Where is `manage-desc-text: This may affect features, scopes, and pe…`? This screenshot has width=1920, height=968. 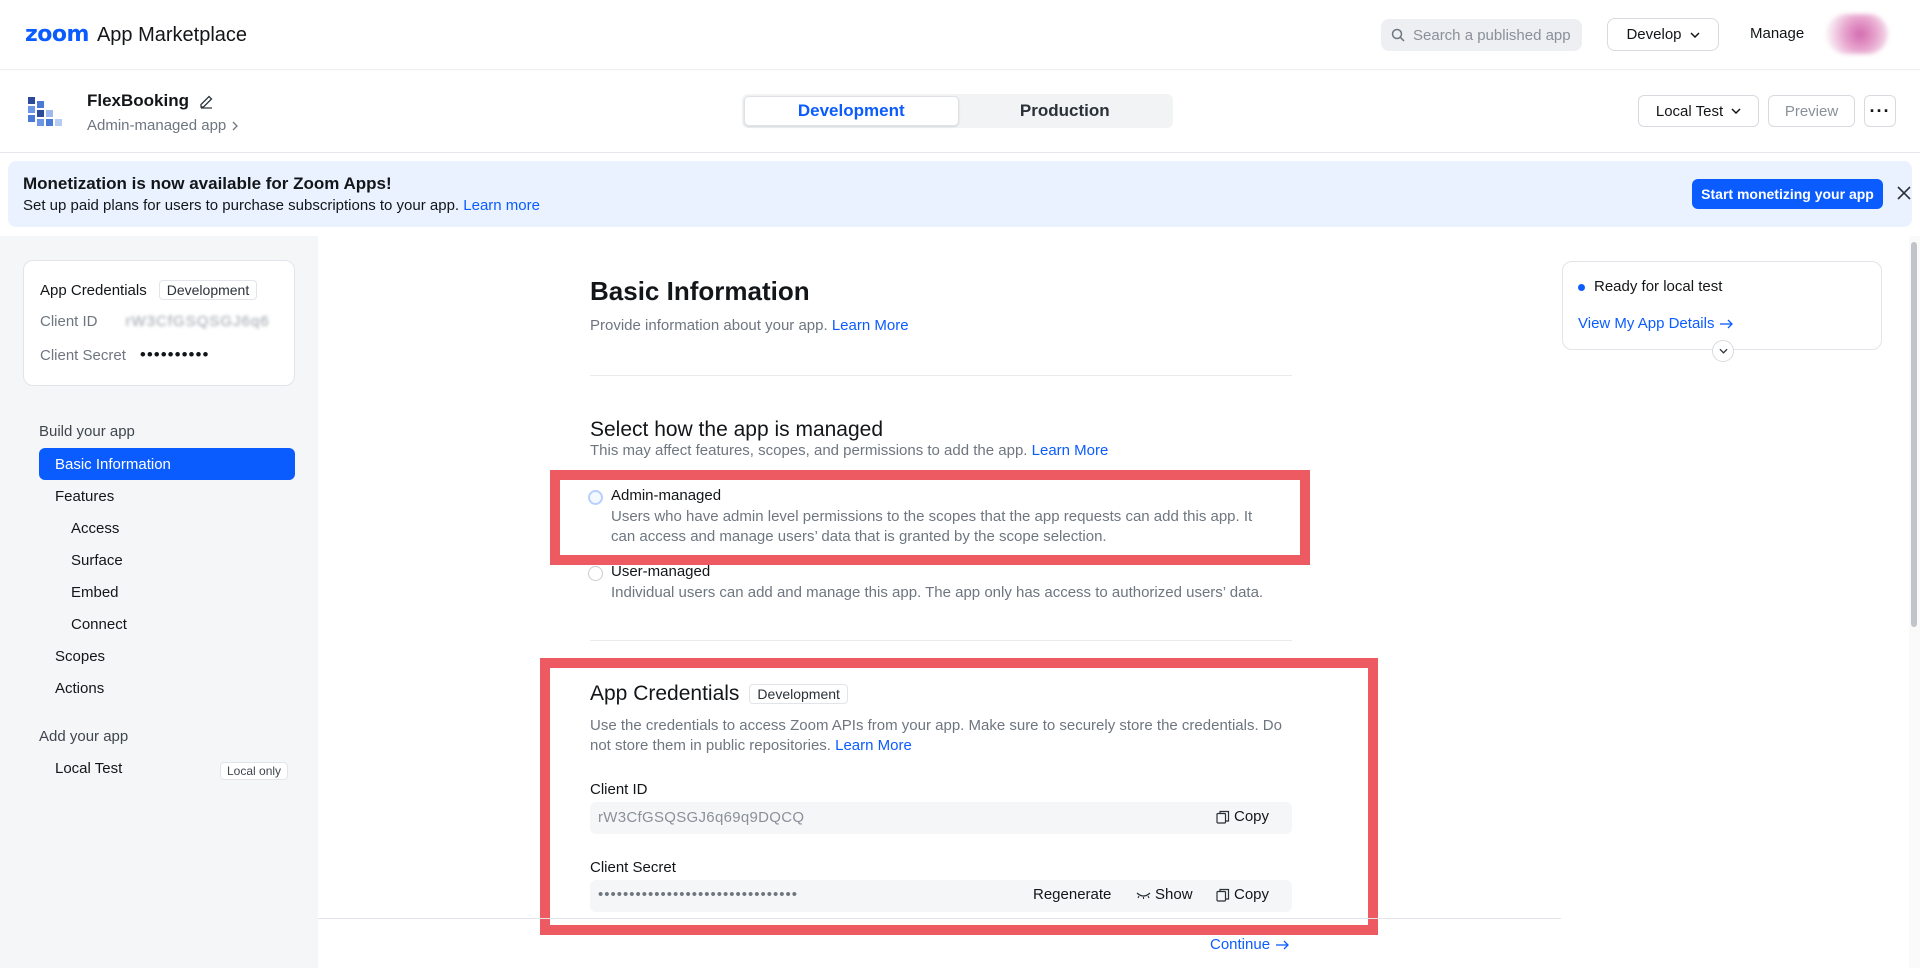
manage-desc-text: This may affect features, scopes, and pe… is located at coordinates (809, 450).